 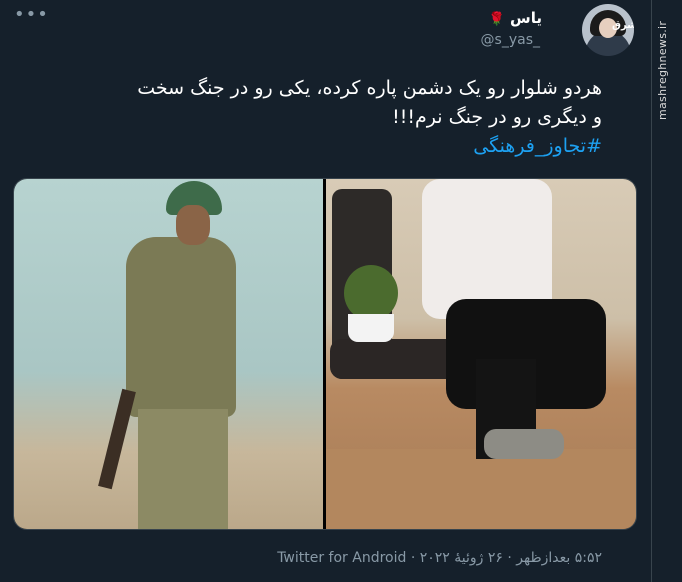 What do you see at coordinates (559, 558) in the screenshot?
I see `tweet-time: ۵:۵۲ بعدازظهر` at bounding box center [559, 558].